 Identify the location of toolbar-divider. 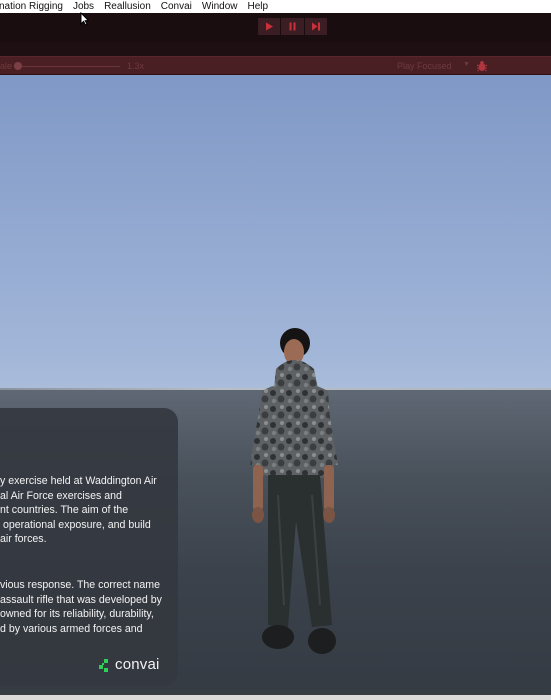
(275, 49).